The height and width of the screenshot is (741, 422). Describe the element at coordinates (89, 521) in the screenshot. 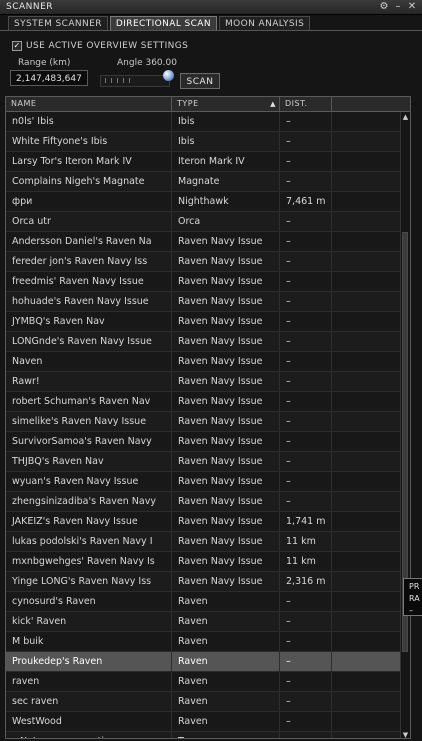

I see `name-cell: JAKEIZ's Raven Navy Issue` at that location.